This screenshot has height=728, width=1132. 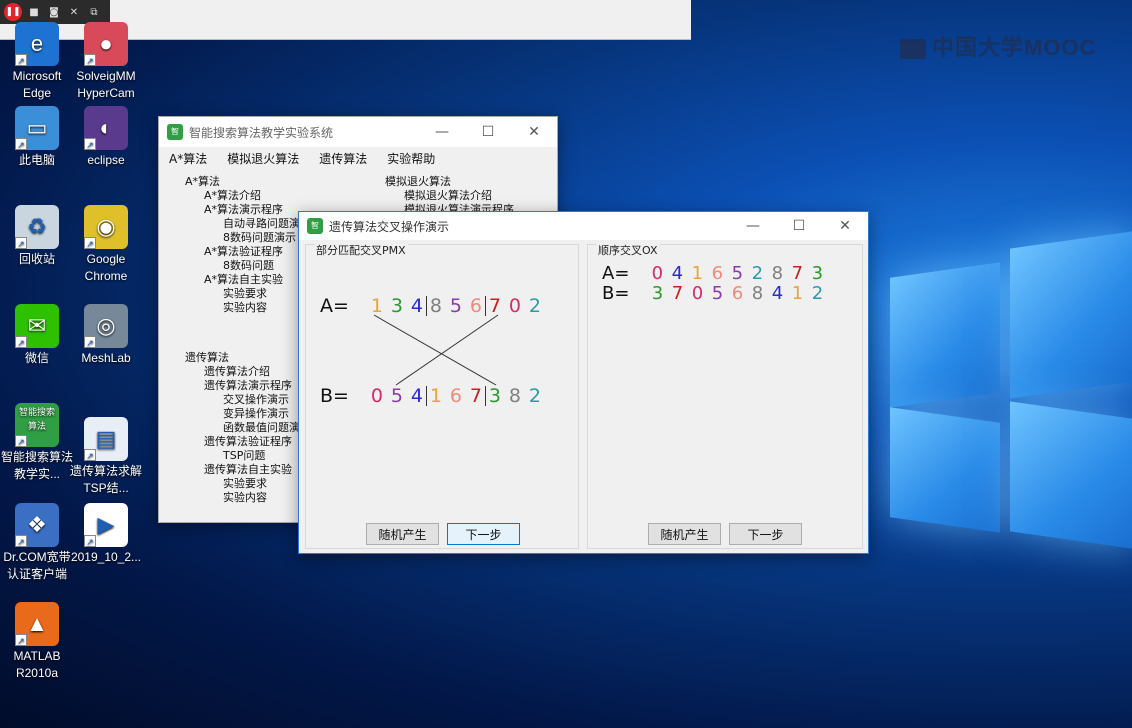 I want to click on menu-astar: A*算法, so click(x=188, y=158).